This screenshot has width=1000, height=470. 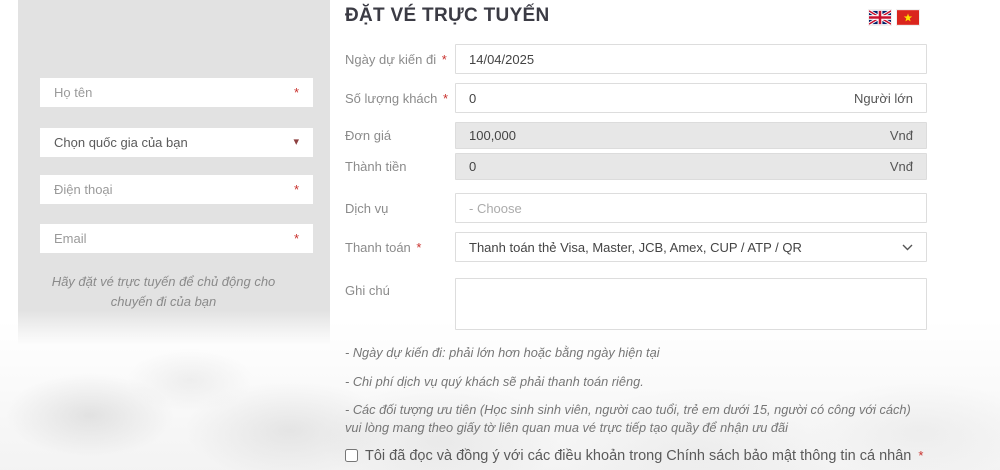 I want to click on total-label: Thành tiền, so click(x=376, y=166).